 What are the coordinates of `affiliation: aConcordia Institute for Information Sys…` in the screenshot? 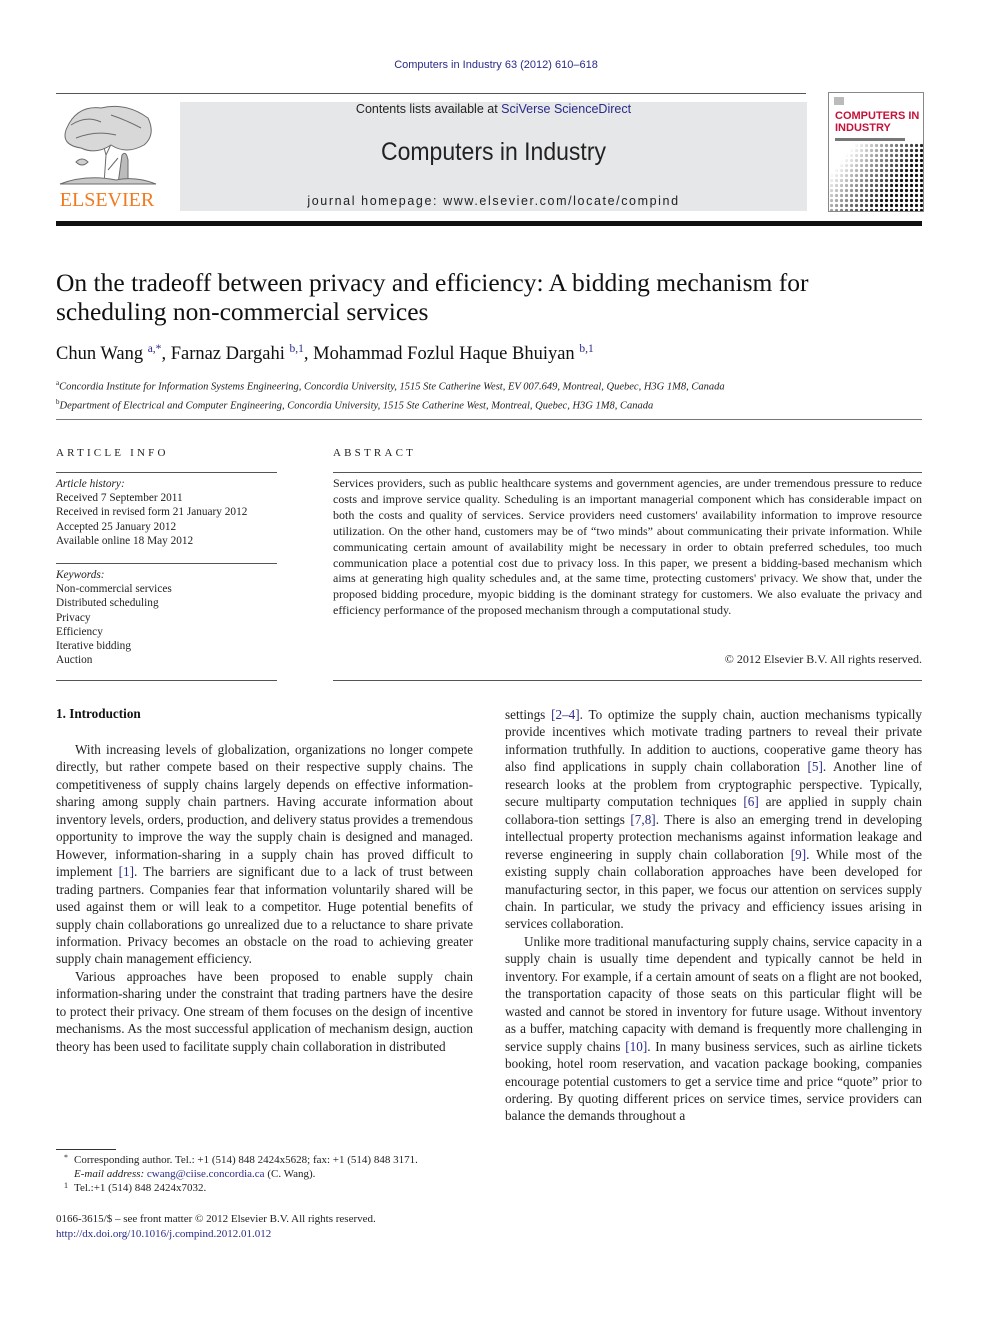 It's located at (390, 386).